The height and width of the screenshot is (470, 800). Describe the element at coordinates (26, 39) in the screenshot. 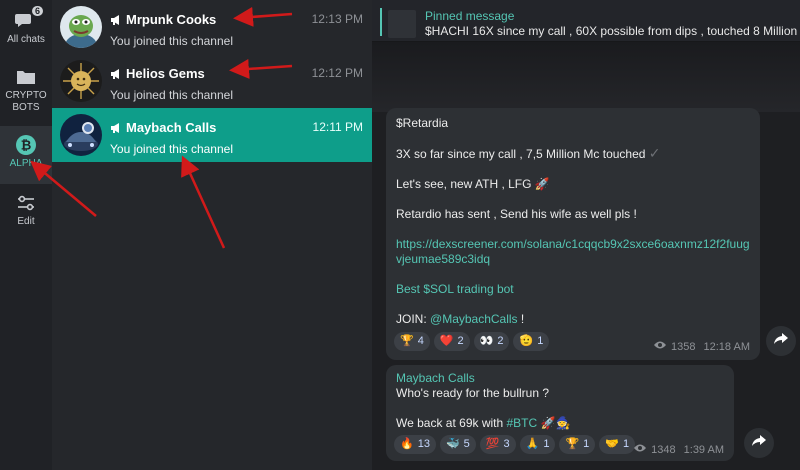

I see `folder-label: All chats` at that location.